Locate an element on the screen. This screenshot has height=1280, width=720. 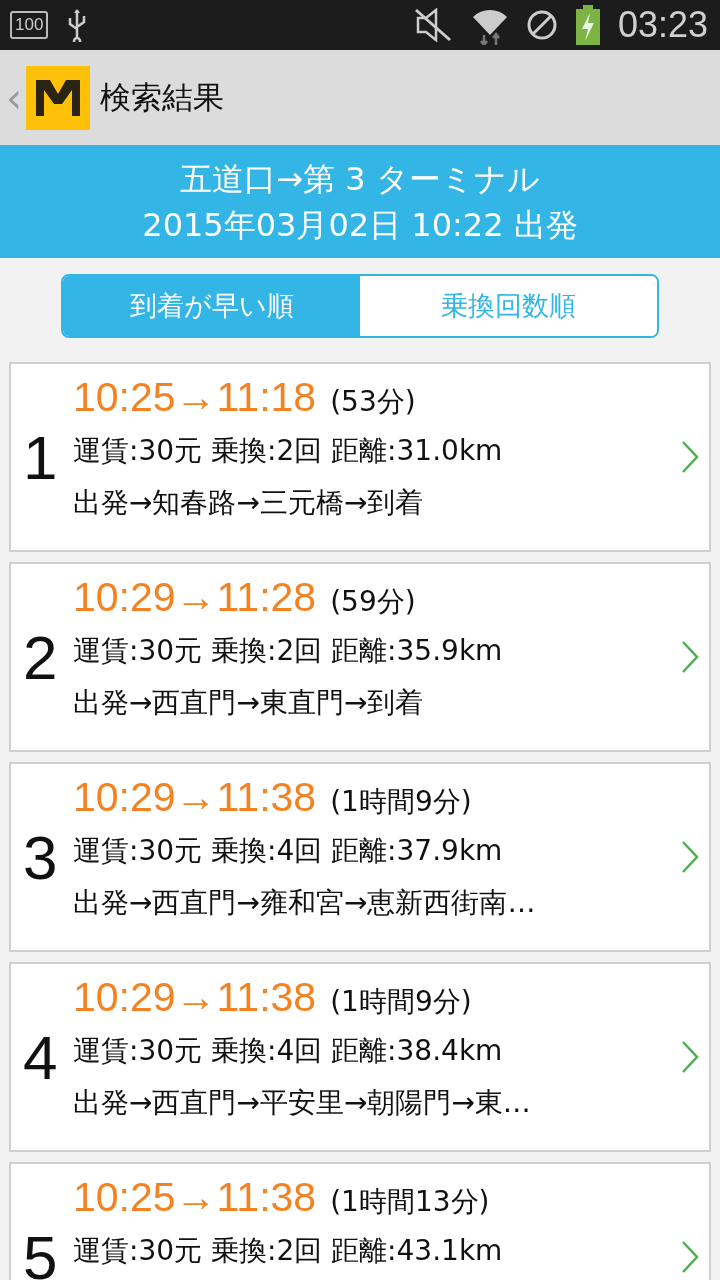
time-range: 10:25→11:38 is located at coordinates (195, 1197).